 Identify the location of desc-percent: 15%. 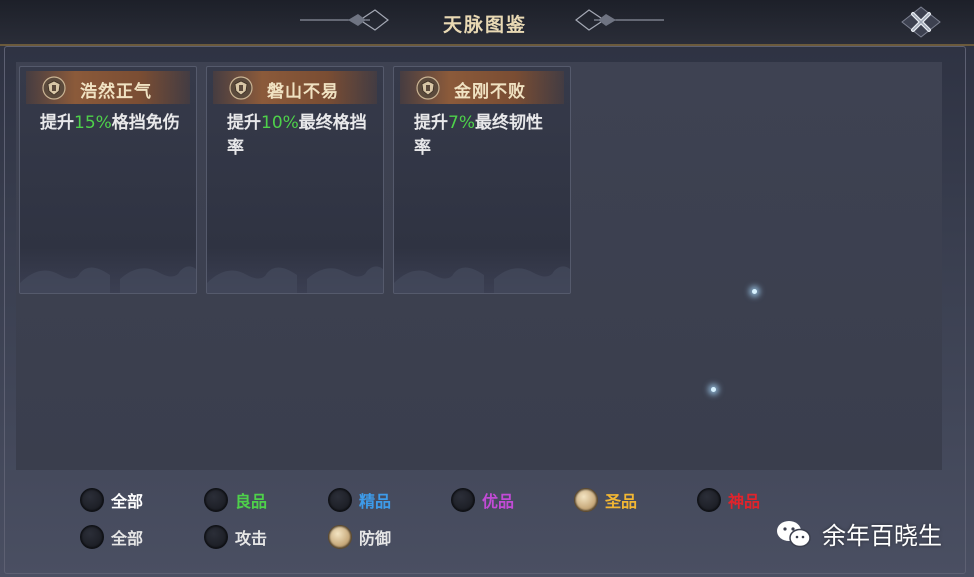
(93, 123).